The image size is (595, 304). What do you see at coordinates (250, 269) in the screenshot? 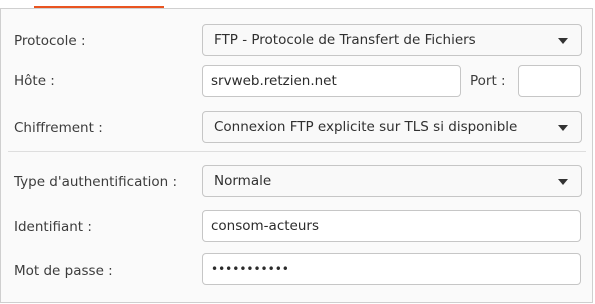
I see `password-value: •••••••••••` at bounding box center [250, 269].